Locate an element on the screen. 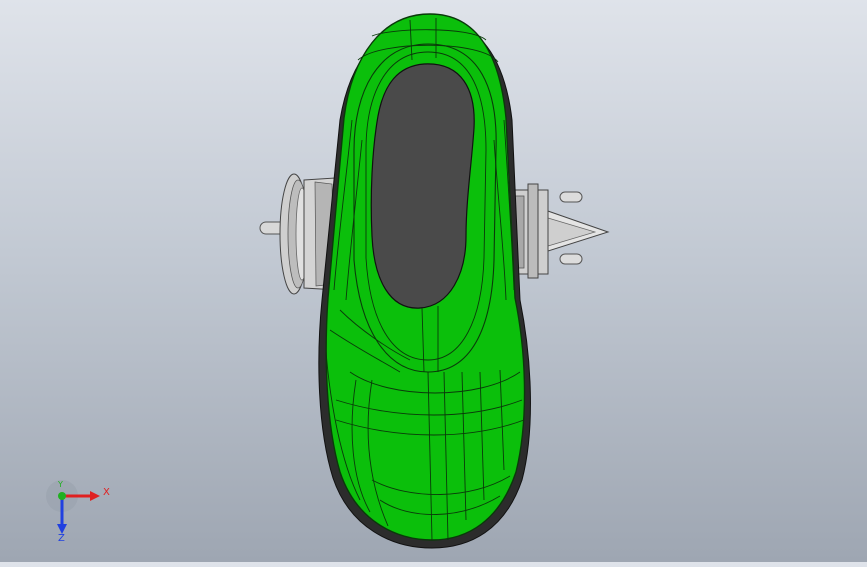 This screenshot has width=867, height=567. boot-opening is located at coordinates (422, 186).